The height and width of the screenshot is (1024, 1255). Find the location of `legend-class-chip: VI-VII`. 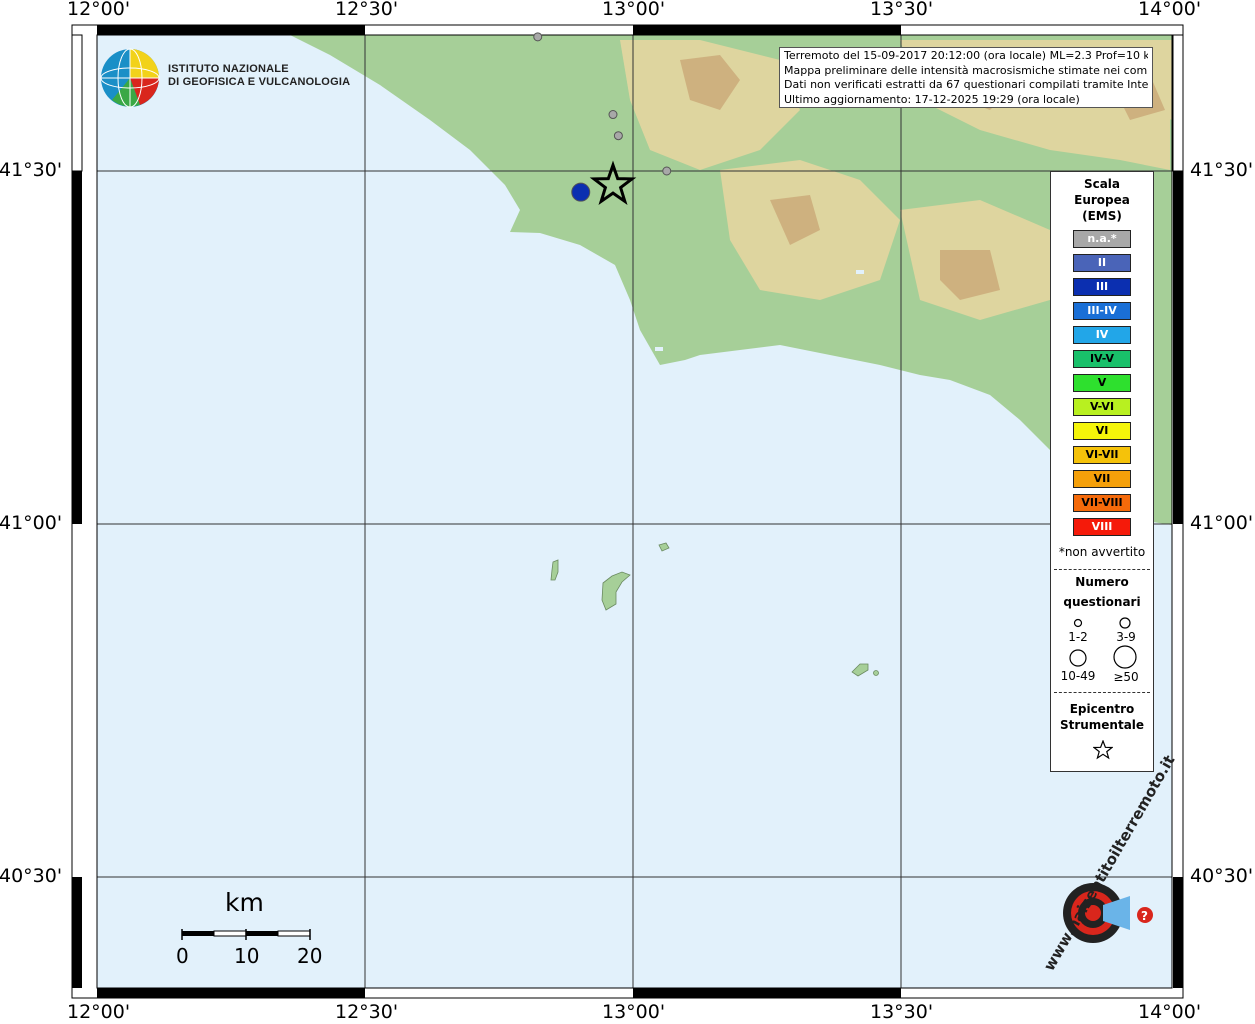

legend-class-chip: VI-VII is located at coordinates (1102, 455).